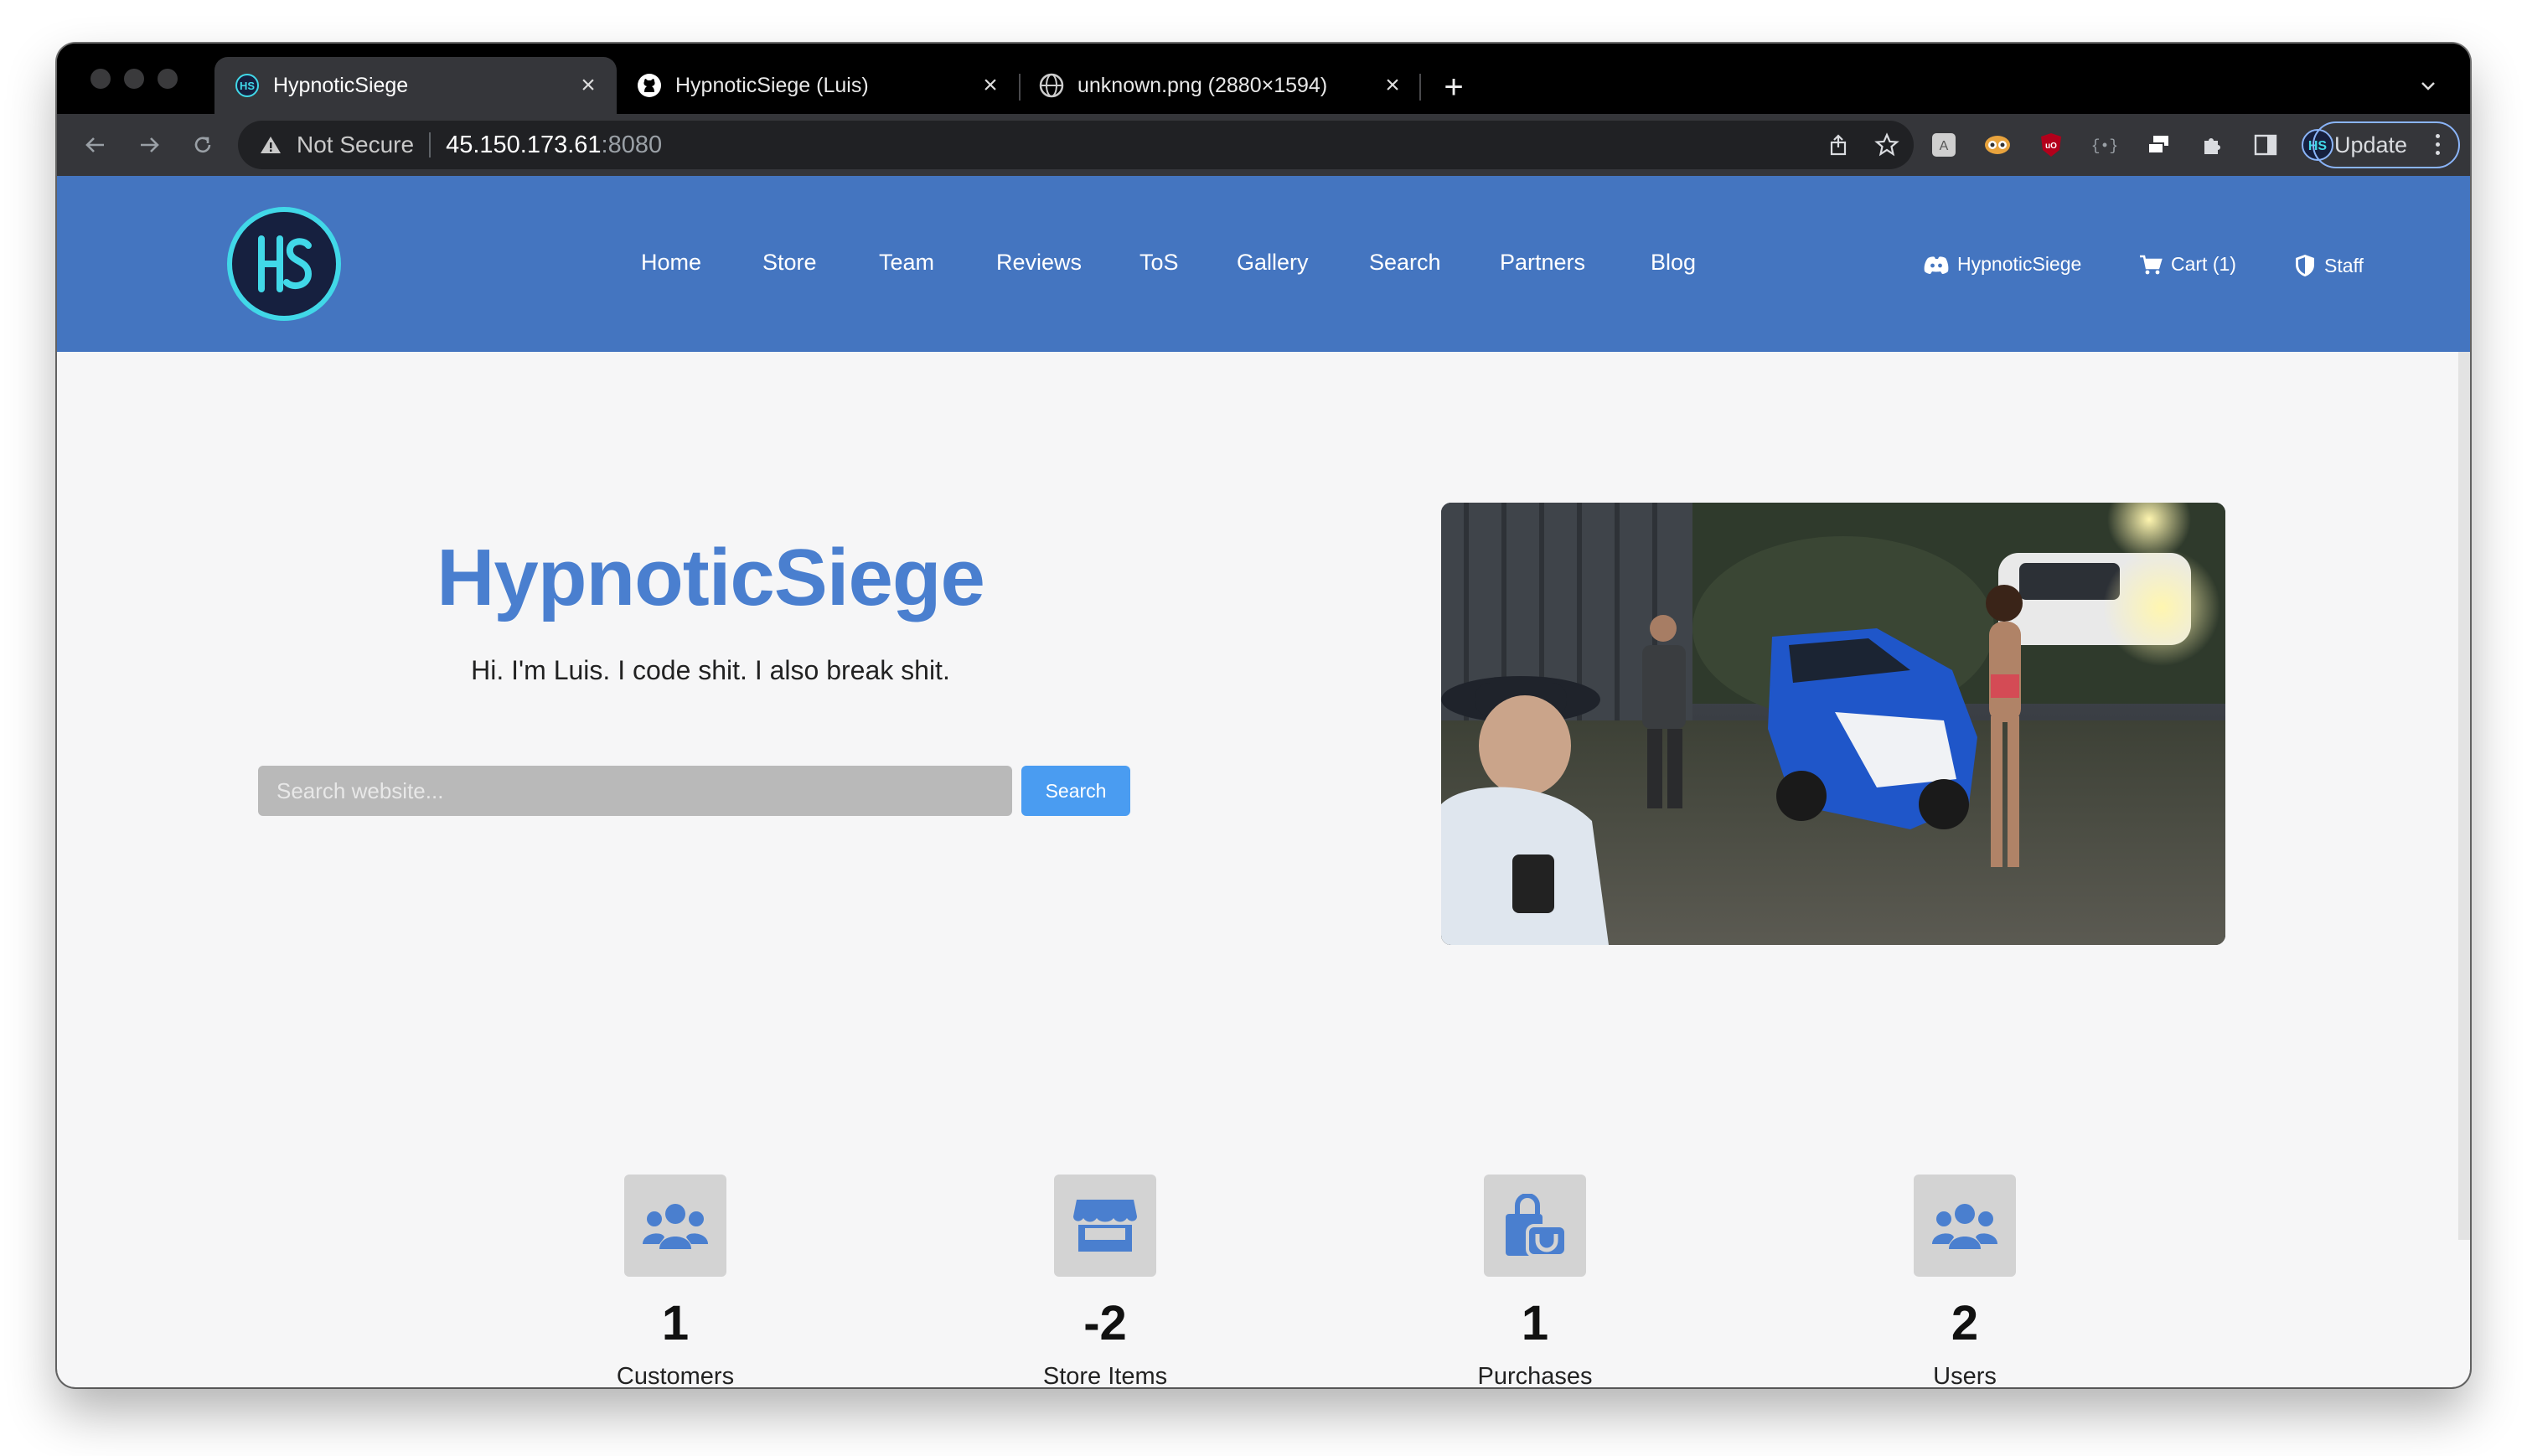  What do you see at coordinates (2371, 144) in the screenshot?
I see `update-label: Update` at bounding box center [2371, 144].